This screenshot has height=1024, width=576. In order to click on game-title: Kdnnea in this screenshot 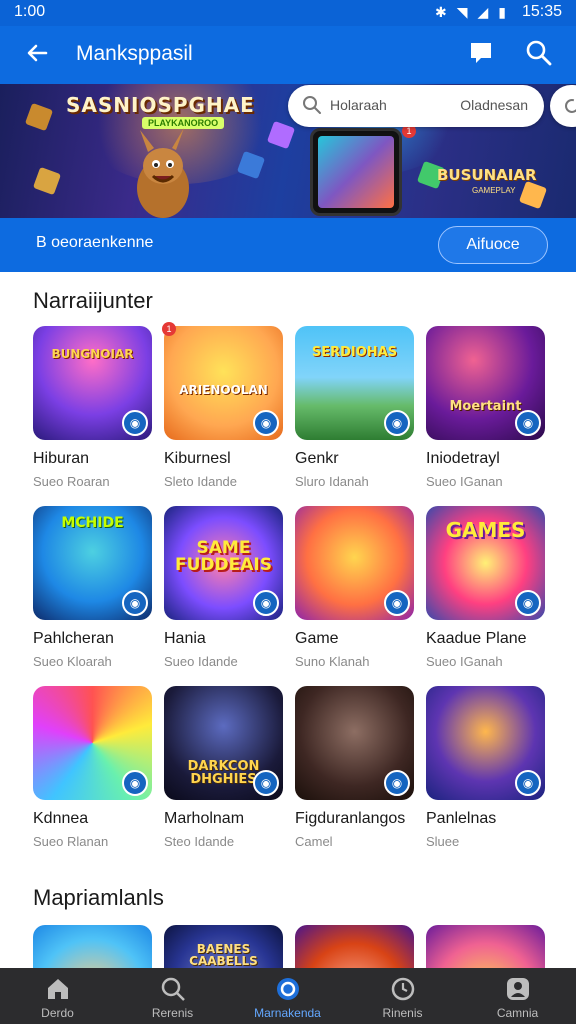, I will do `click(61, 818)`.